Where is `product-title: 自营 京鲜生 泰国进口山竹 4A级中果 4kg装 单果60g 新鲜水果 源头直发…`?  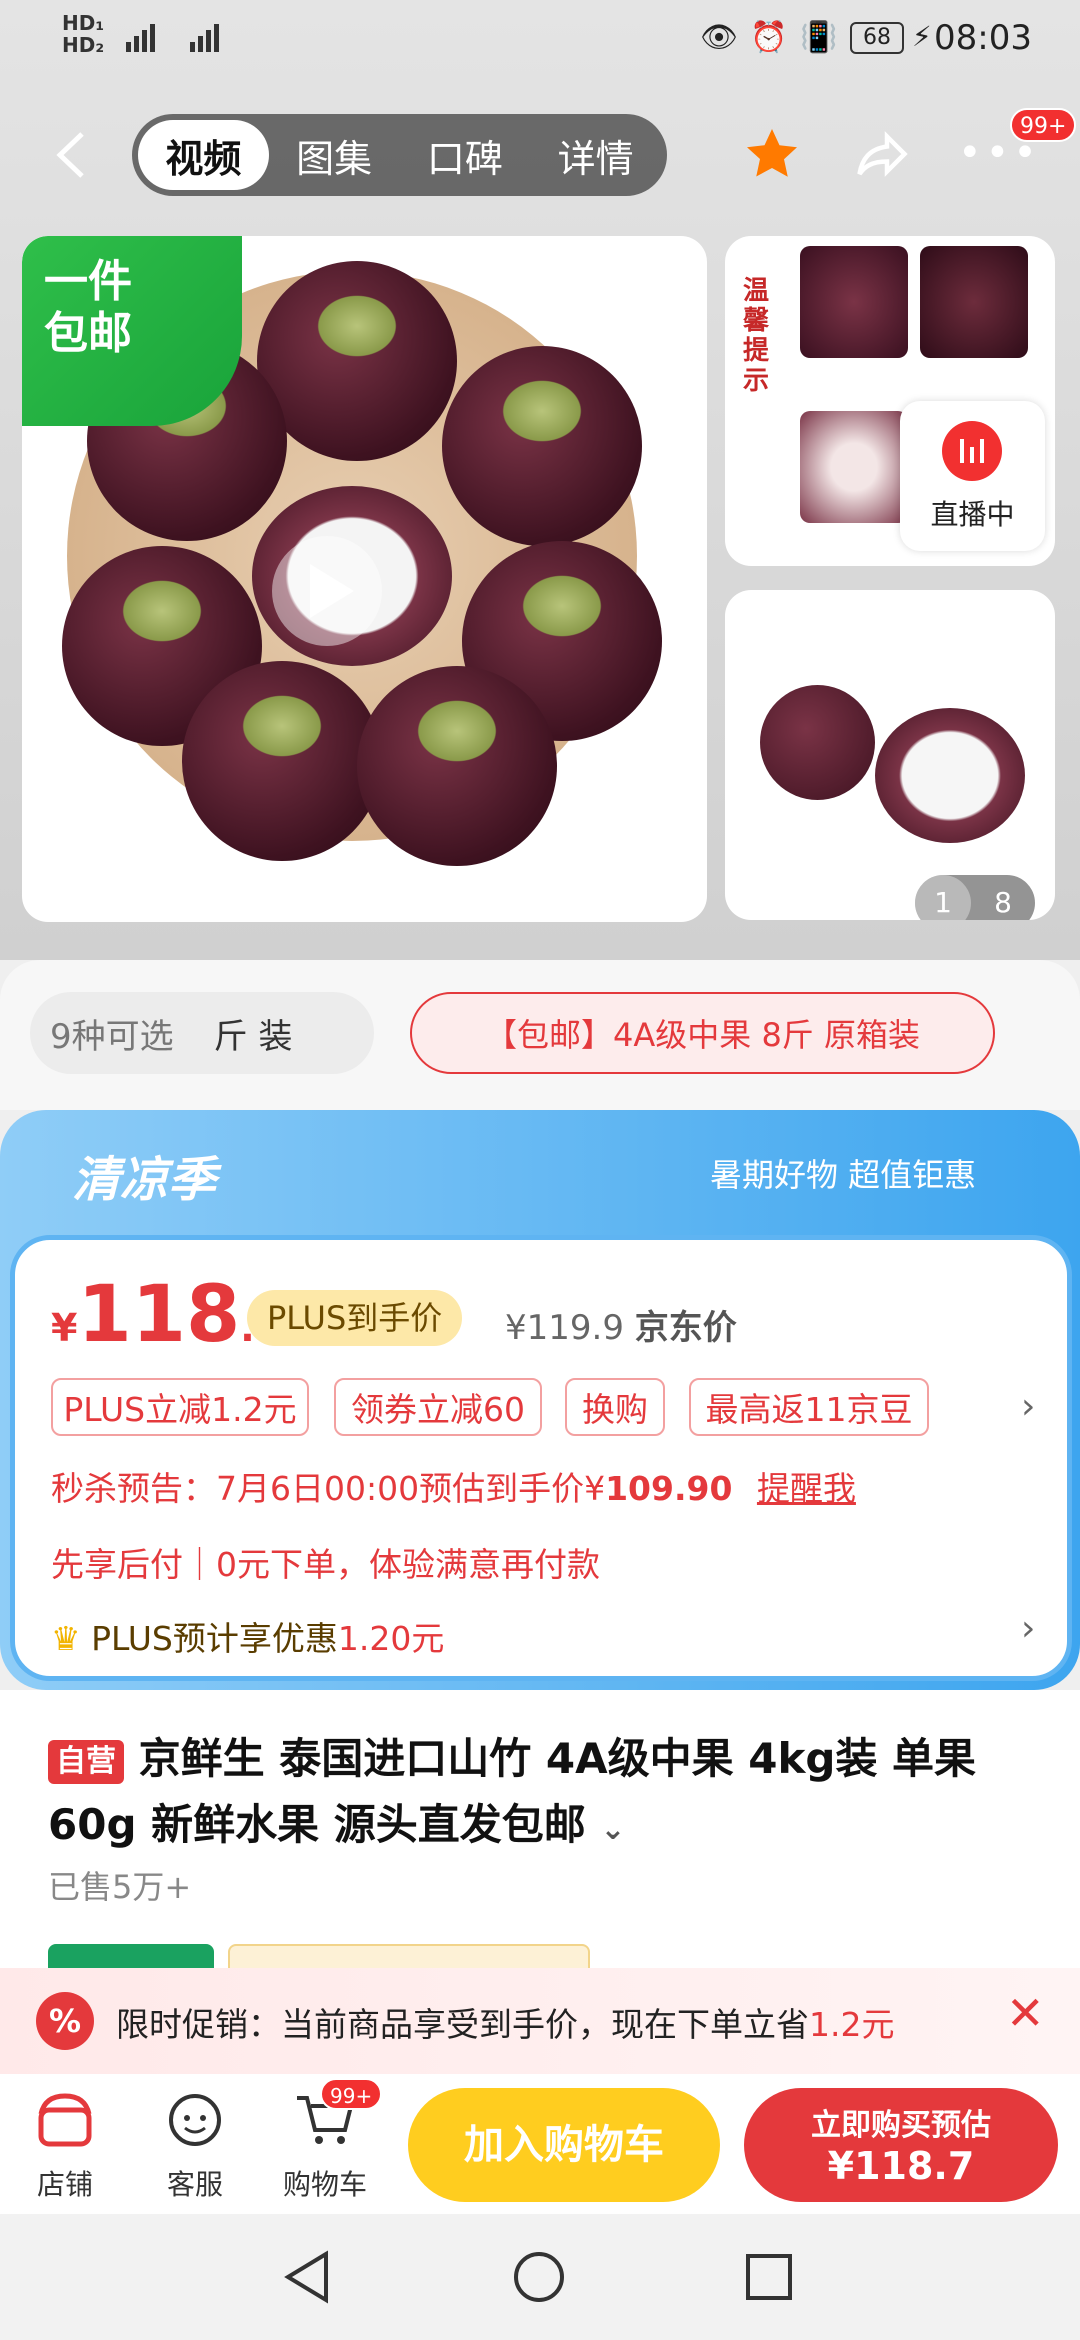 product-title: 自营 京鲜生 泰国进口山竹 4A级中果 4kg装 单果60g 新鲜水果 源头直发… is located at coordinates (512, 1791).